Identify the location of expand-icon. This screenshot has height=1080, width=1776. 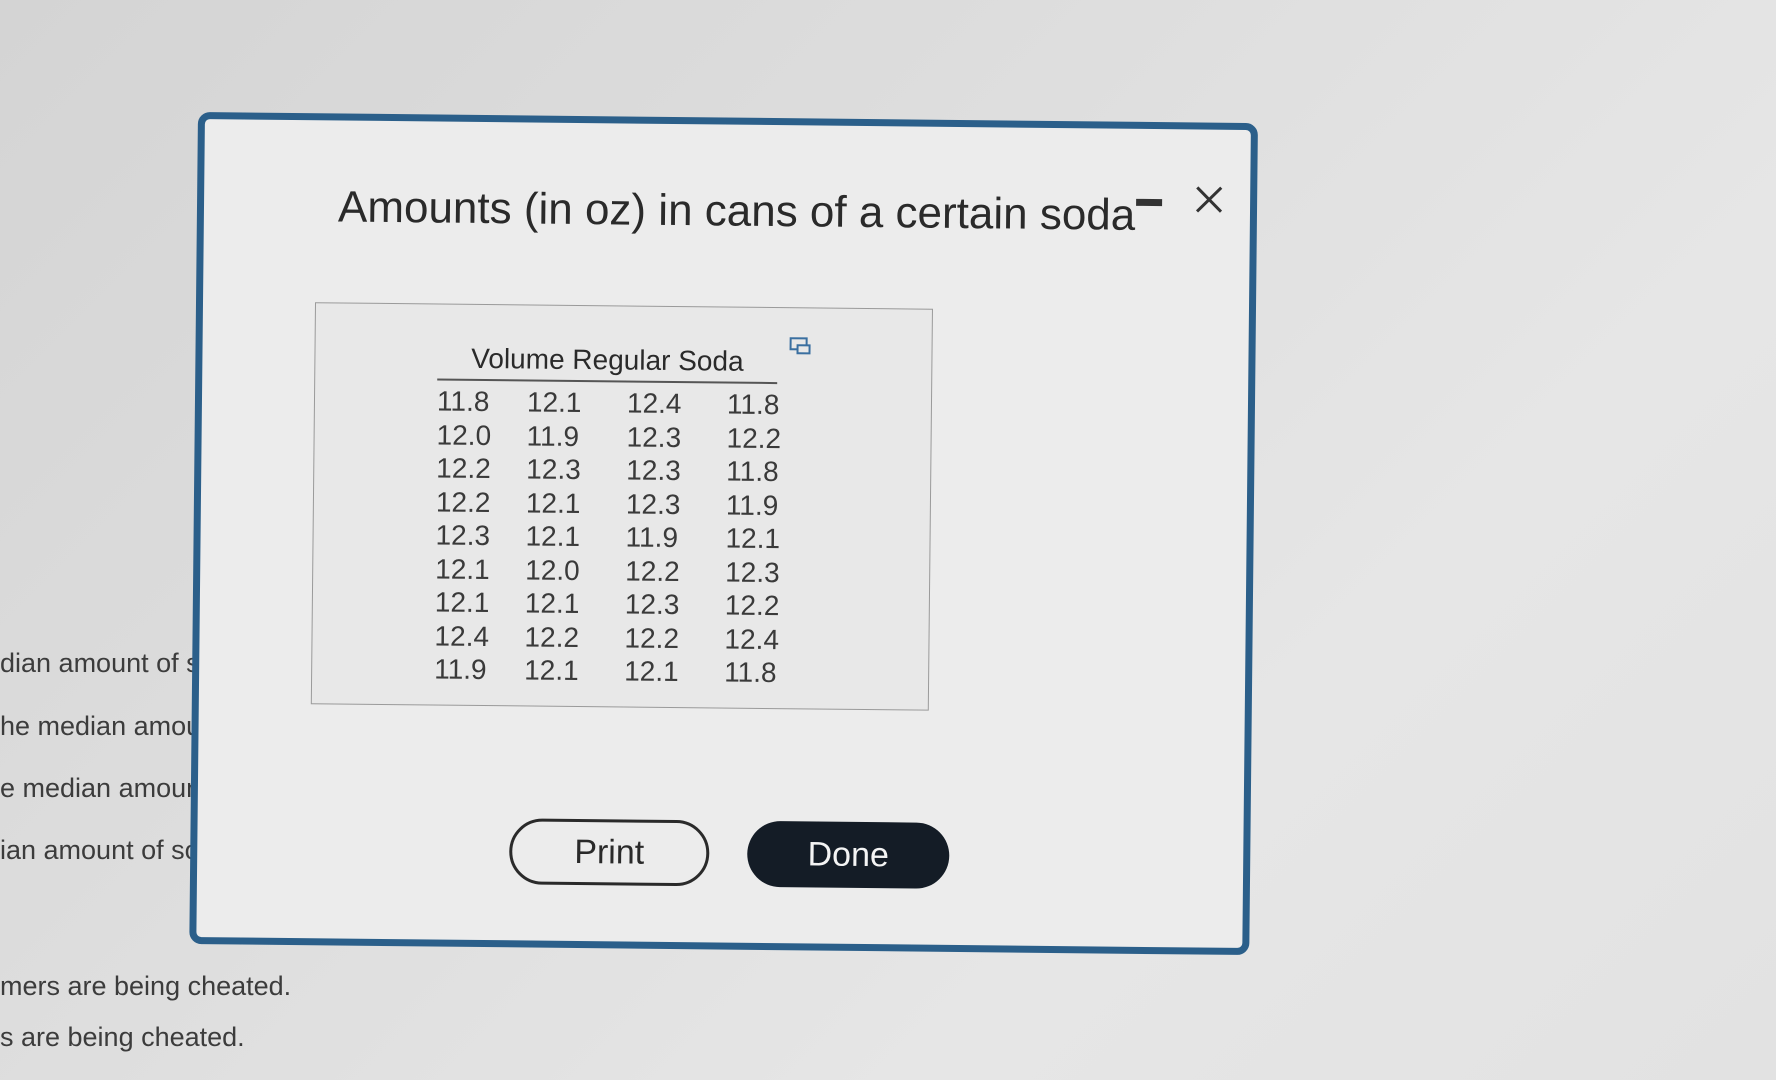
(800, 346).